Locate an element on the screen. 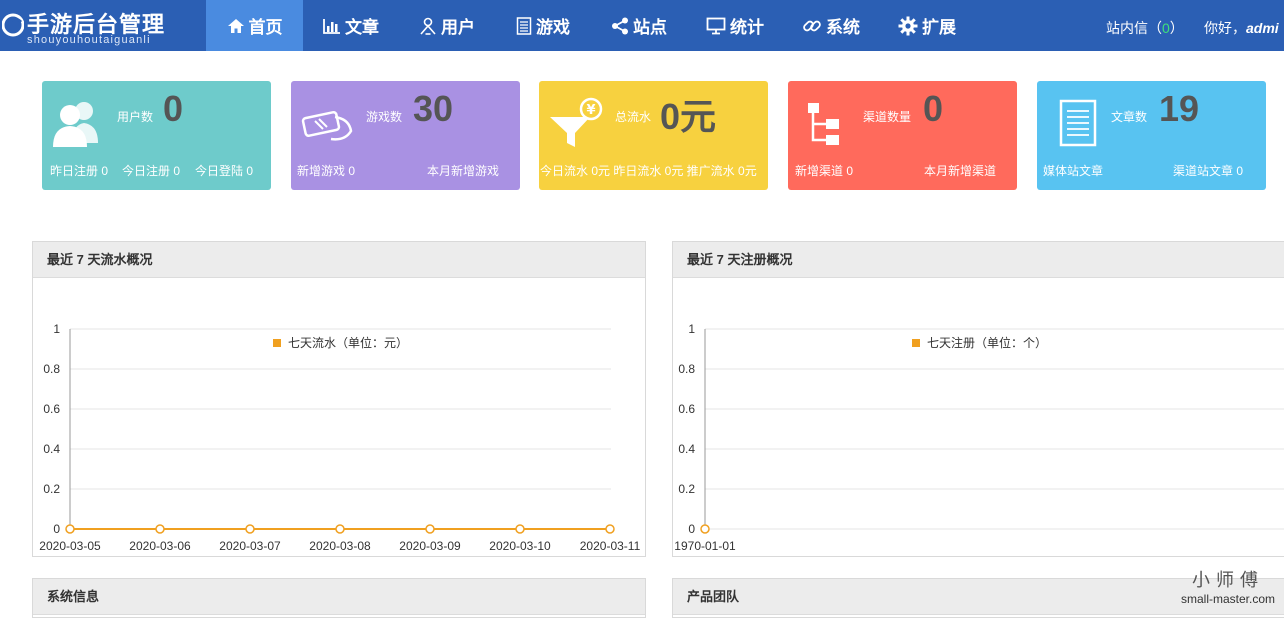  nav-item-articles: 文章 is located at coordinates (351, 25).